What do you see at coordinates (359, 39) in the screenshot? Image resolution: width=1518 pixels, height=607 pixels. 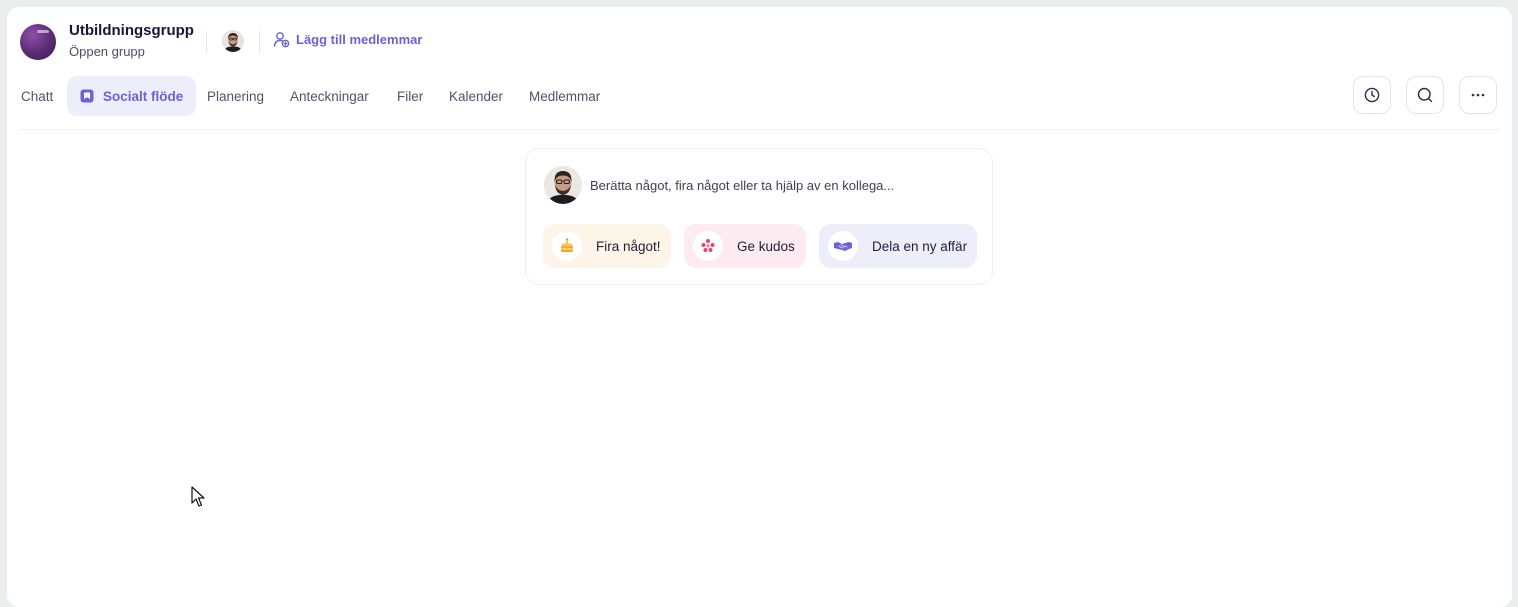 I see `add-members-label: Lägg till medlemmar` at bounding box center [359, 39].